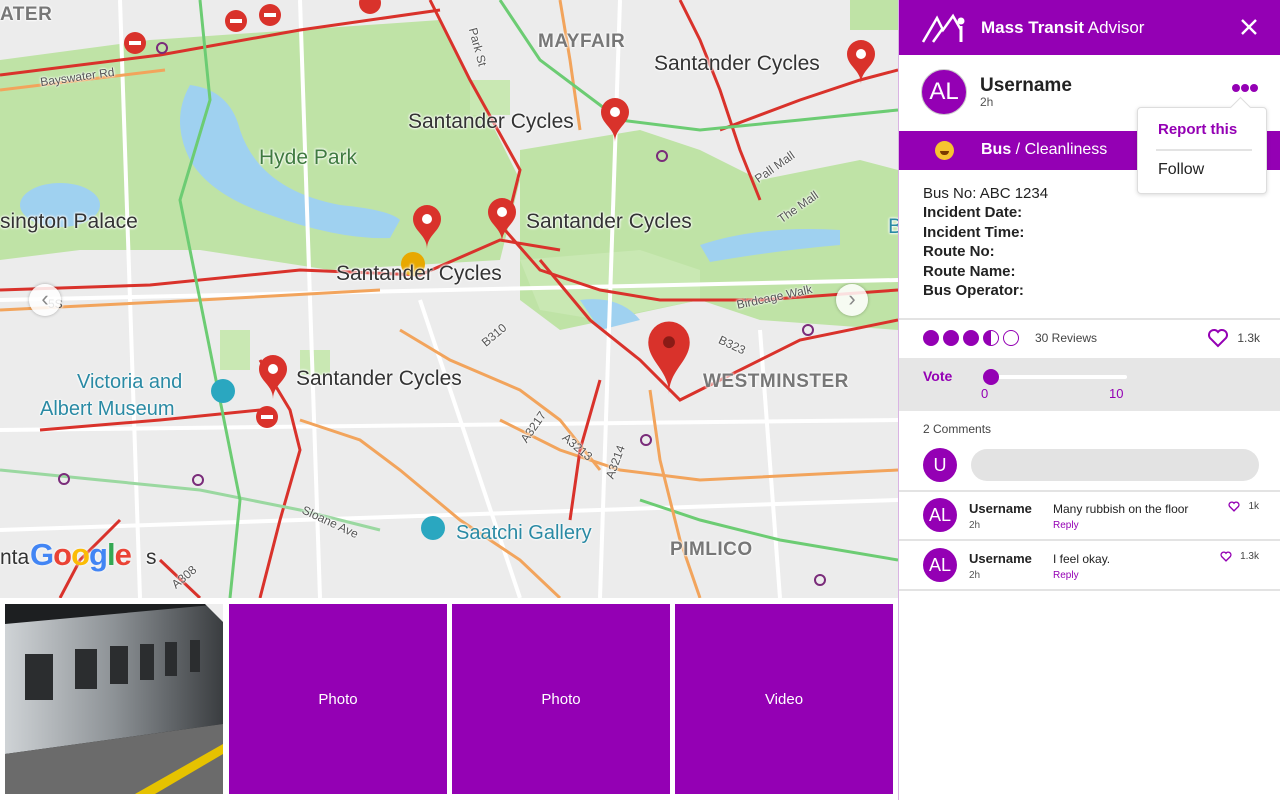 The image size is (1280, 800). I want to click on vote-max-label: 10, so click(1116, 393).